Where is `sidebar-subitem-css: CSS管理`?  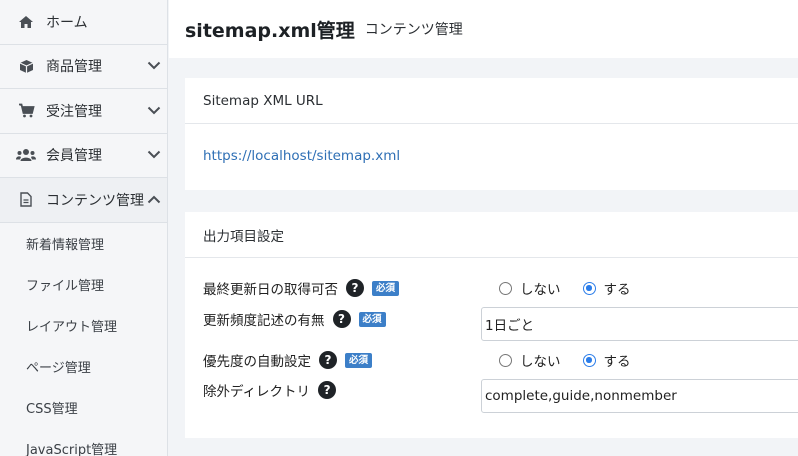
sidebar-subitem-css: CSS管理 is located at coordinates (83, 407).